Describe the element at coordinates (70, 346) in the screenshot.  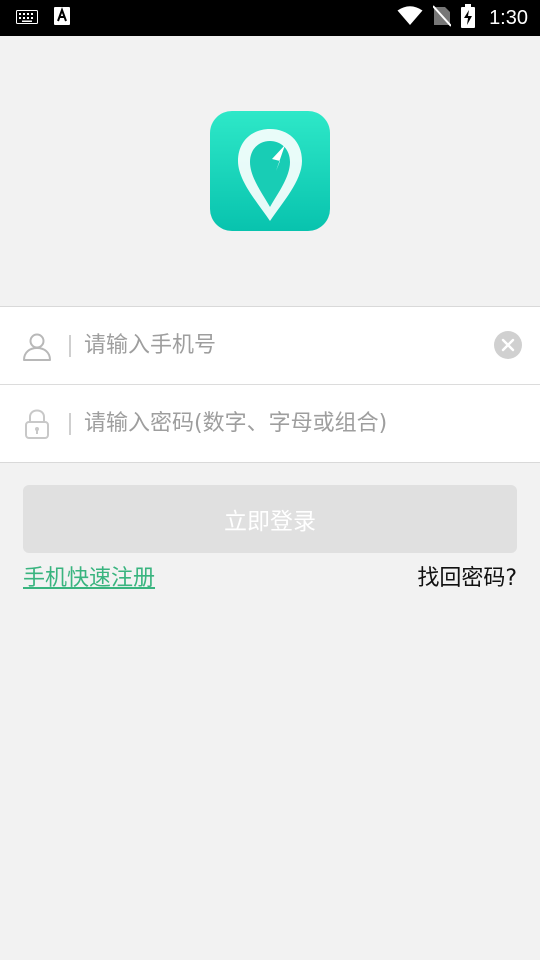
I see `phone-field-separator` at that location.